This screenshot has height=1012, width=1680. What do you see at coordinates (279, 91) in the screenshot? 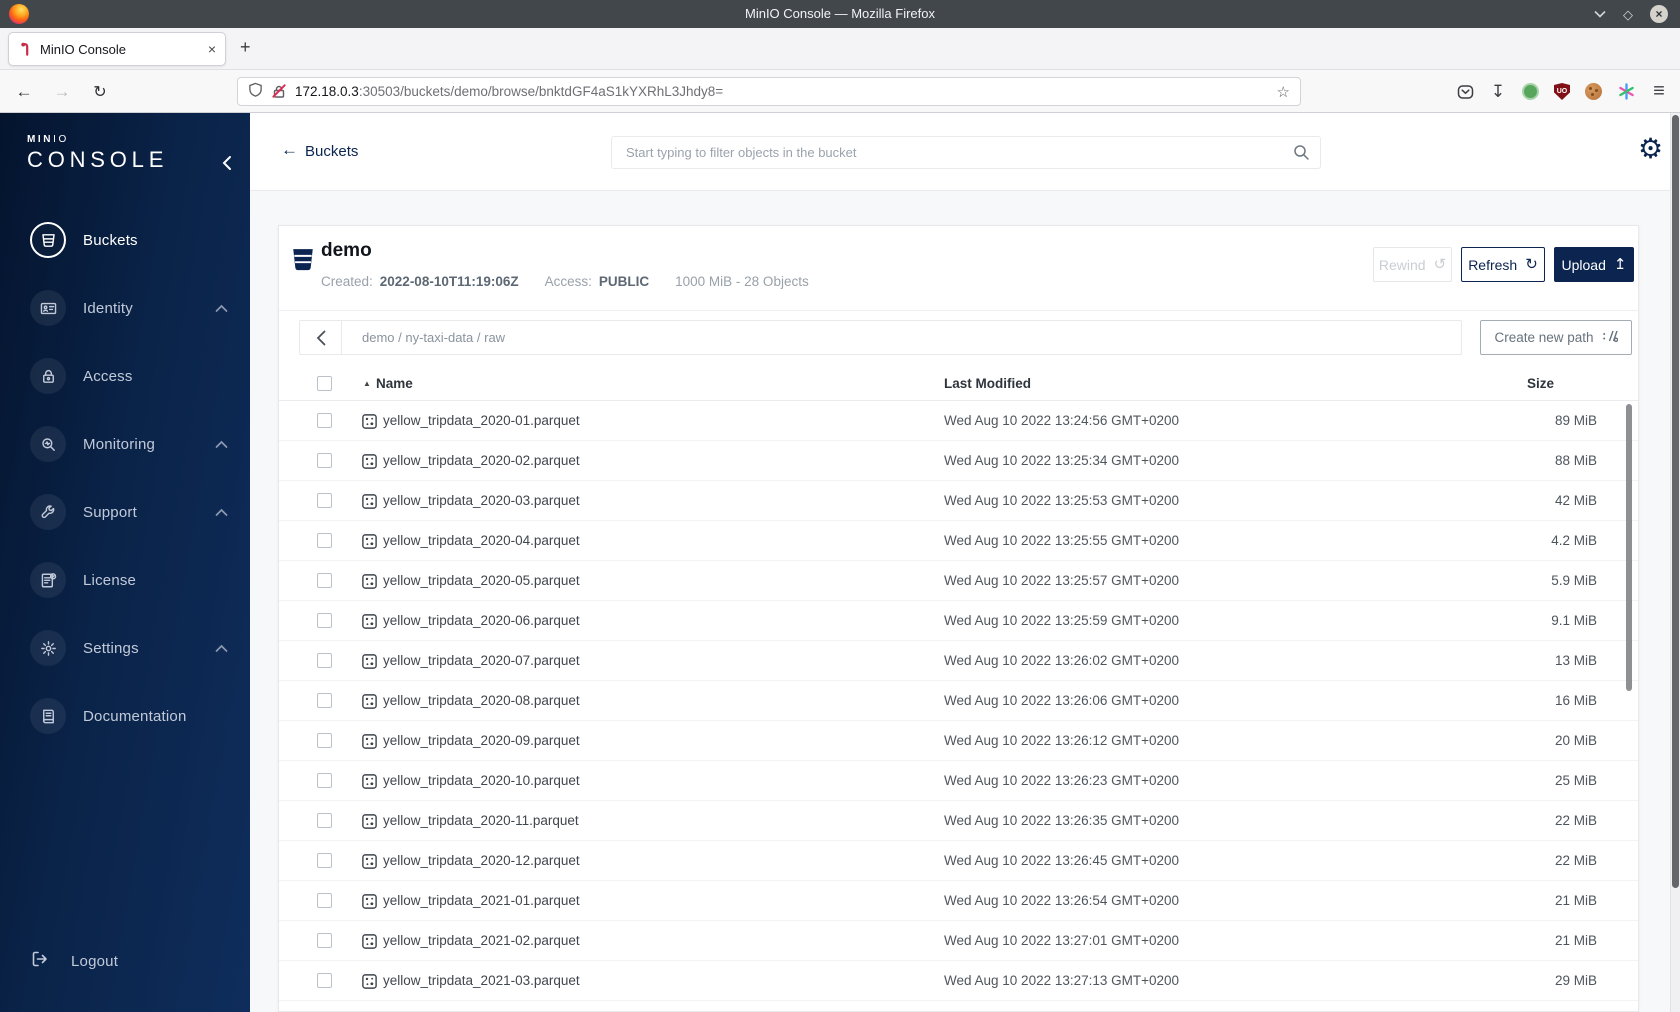
I see `insecure-lock-icon` at bounding box center [279, 91].